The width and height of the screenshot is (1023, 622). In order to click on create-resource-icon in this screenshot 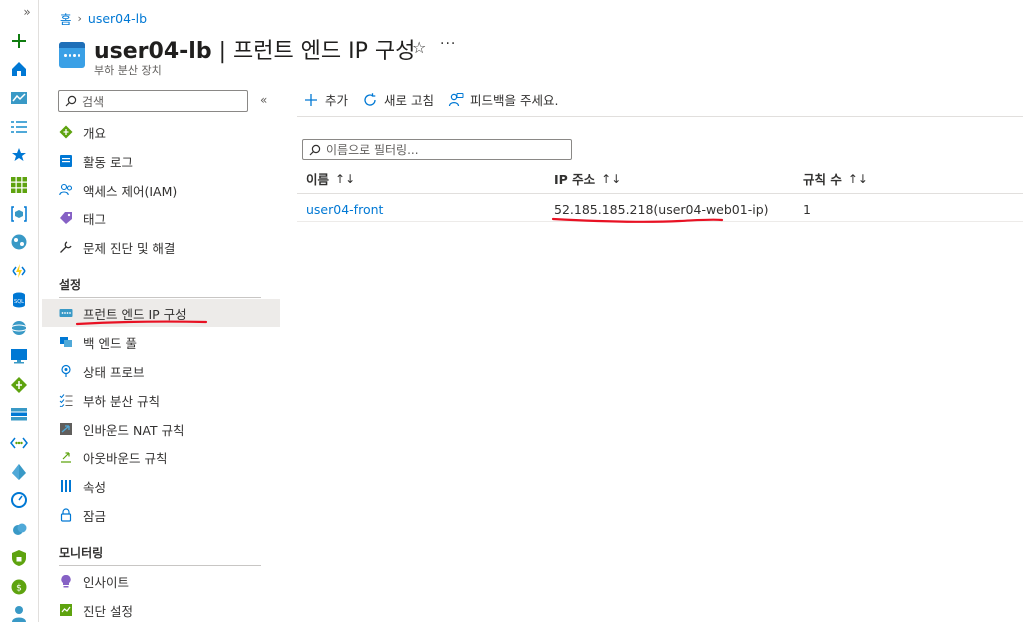, I will do `click(19, 41)`.